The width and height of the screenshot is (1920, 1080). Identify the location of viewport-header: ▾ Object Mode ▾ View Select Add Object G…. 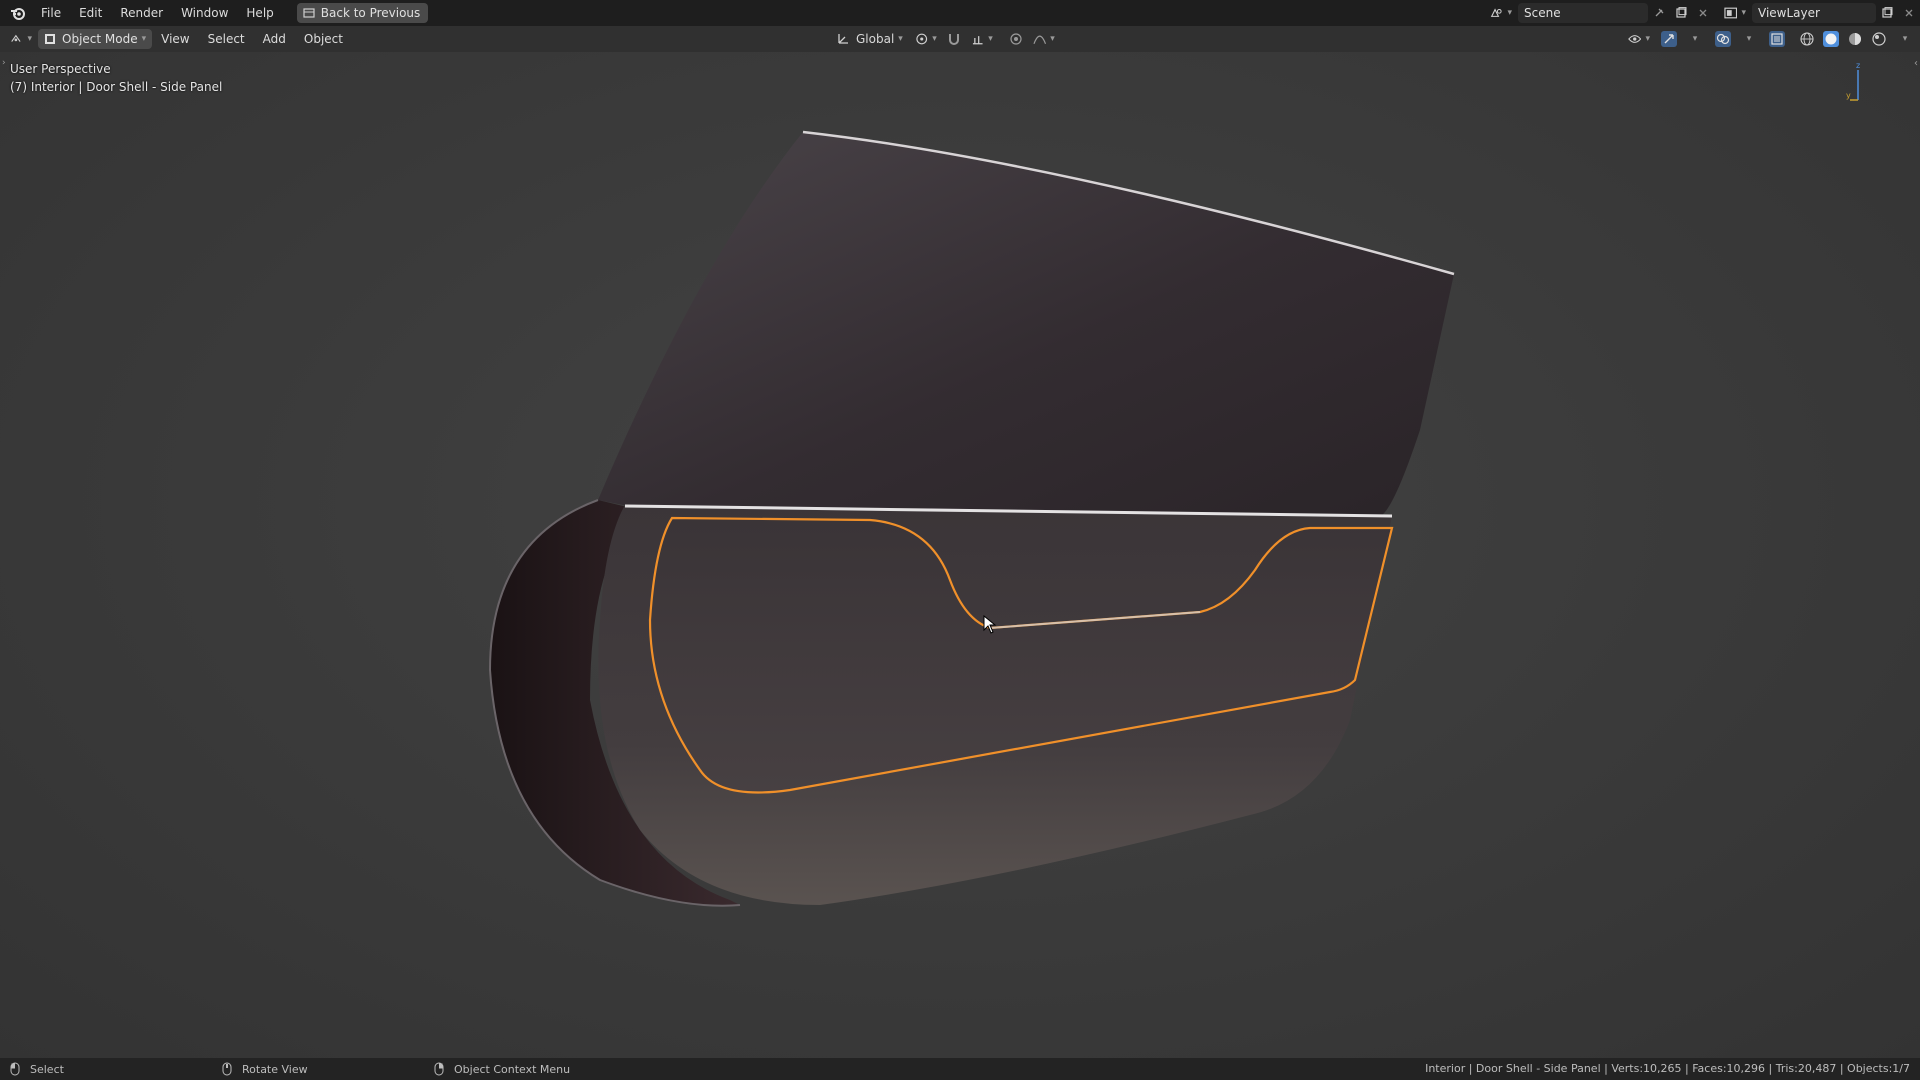
(960, 39).